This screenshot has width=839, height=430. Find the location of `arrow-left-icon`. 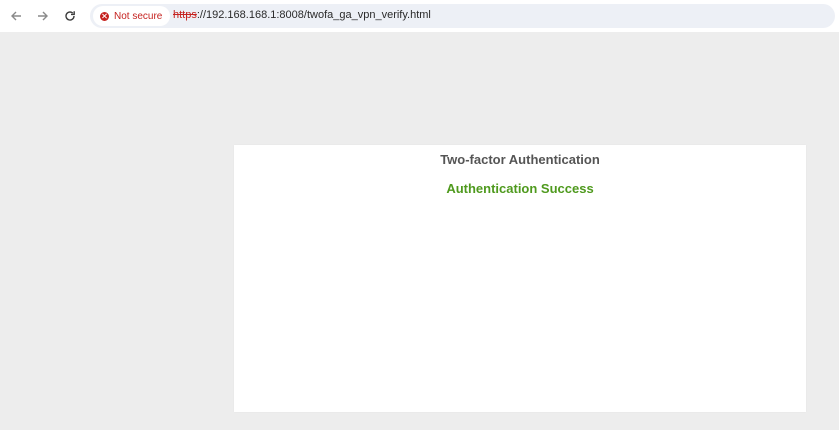

arrow-left-icon is located at coordinates (16, 16).